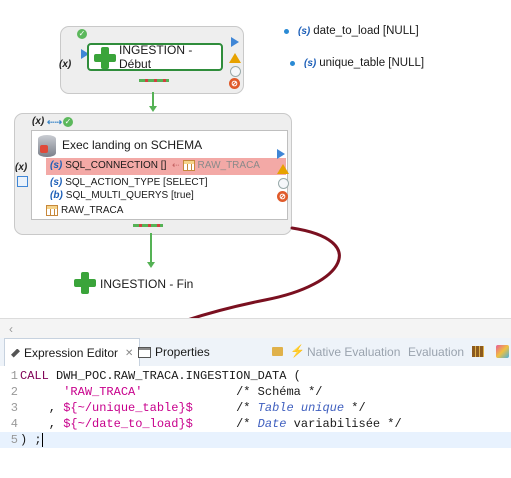  Describe the element at coordinates (31, 440) in the screenshot. I see `code-text: ) ;` at that location.